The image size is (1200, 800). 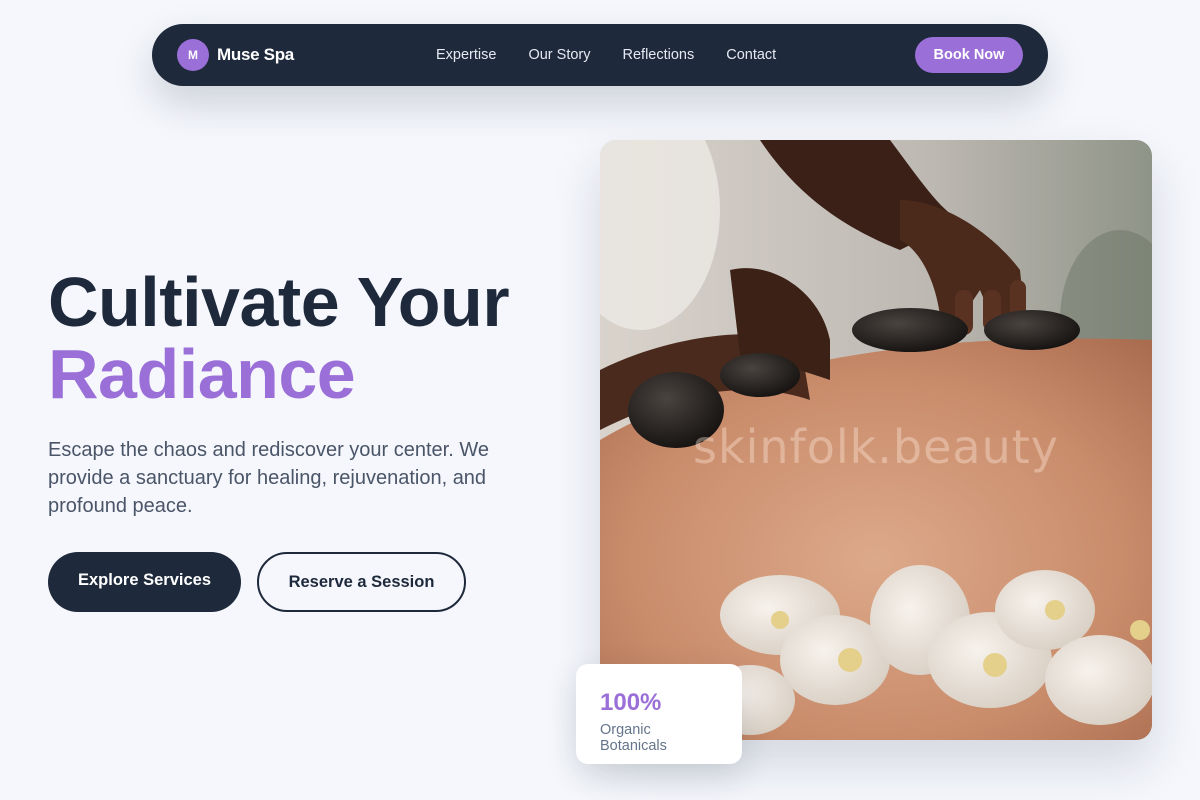 What do you see at coordinates (633, 738) in the screenshot?
I see `stat-label: Organic Botanicals` at bounding box center [633, 738].